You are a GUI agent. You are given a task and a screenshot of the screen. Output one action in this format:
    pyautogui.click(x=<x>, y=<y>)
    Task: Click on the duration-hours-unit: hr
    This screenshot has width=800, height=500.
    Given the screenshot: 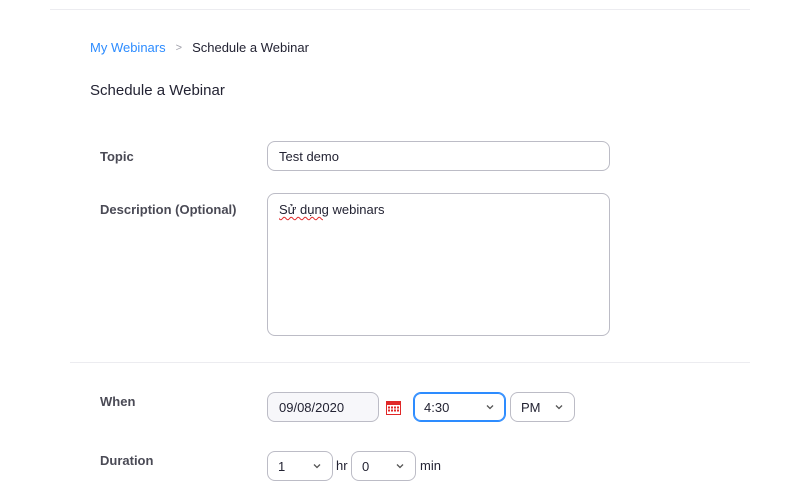 What is the action you would take?
    pyautogui.click(x=342, y=465)
    